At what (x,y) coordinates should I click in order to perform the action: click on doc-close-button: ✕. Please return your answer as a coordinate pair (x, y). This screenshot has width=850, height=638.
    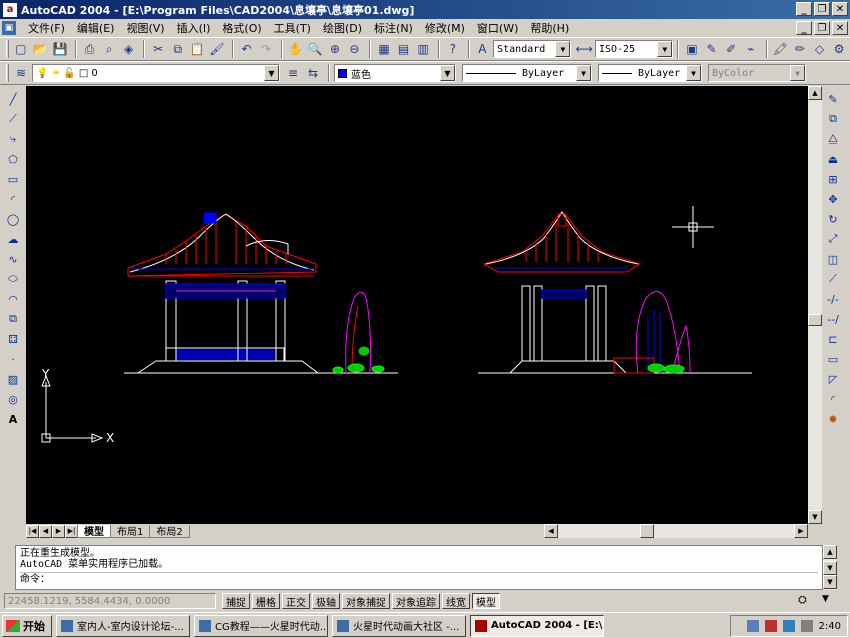
    Looking at the image, I should click on (840, 28).